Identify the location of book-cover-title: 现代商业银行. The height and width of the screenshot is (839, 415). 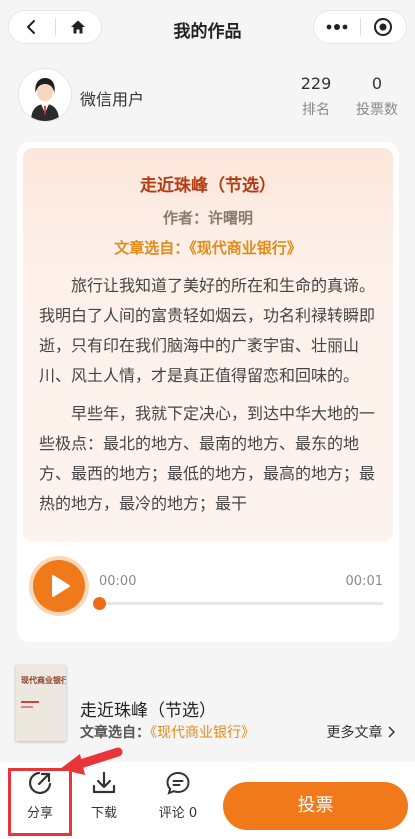
(43, 680).